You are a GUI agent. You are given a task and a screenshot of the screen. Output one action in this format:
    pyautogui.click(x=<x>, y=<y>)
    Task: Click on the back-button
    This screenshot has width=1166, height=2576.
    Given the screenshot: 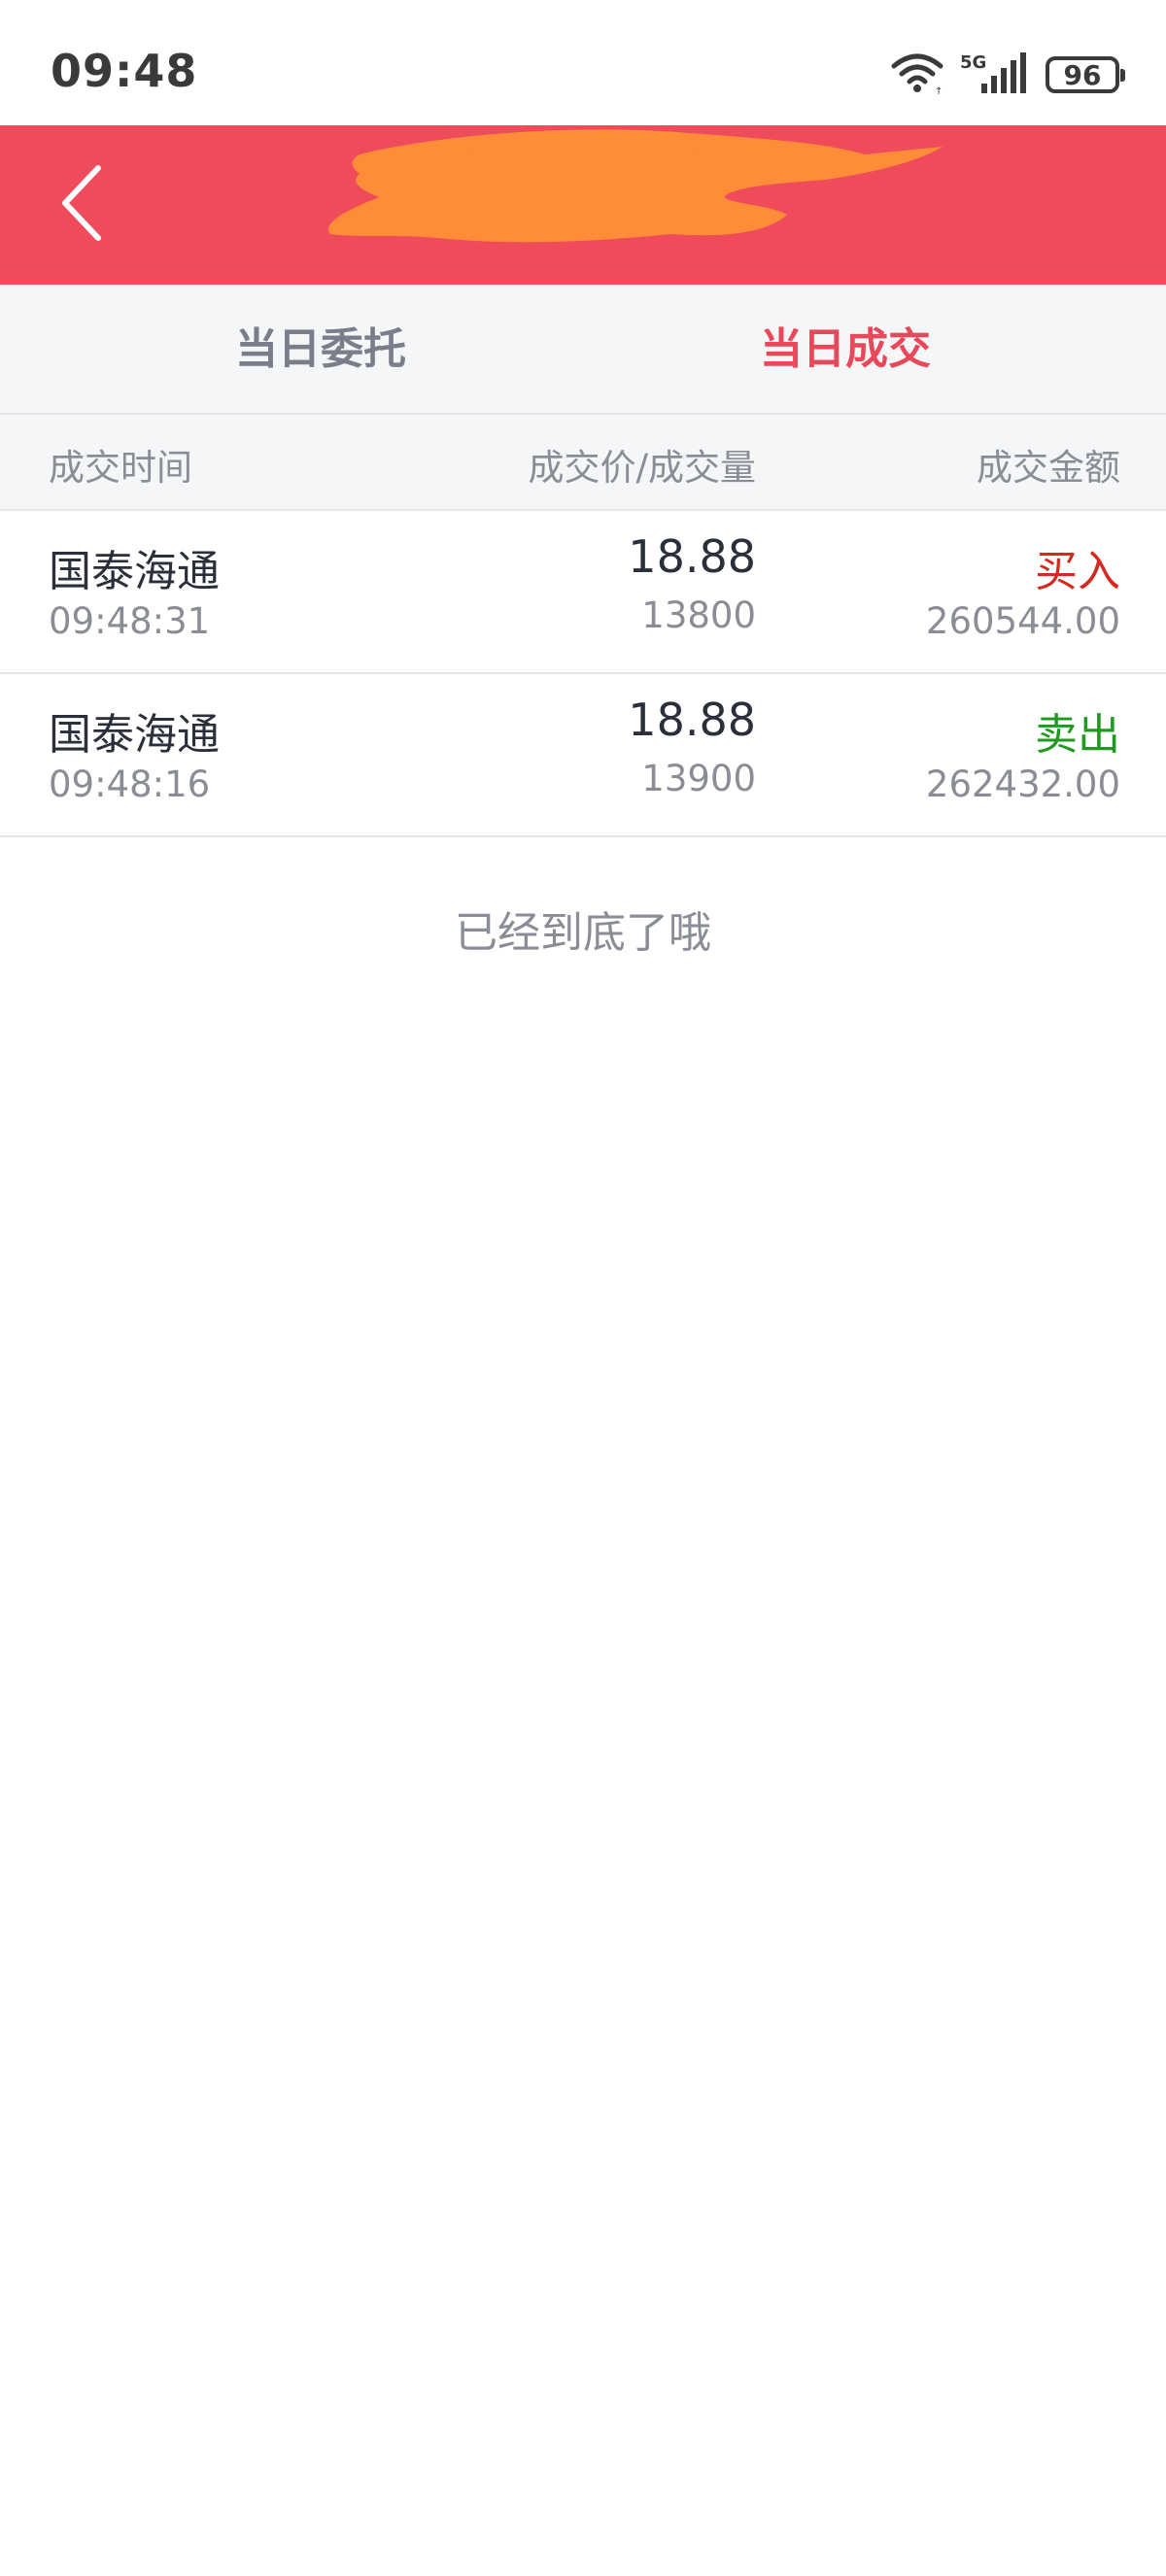 What is the action you would take?
    pyautogui.click(x=82, y=205)
    